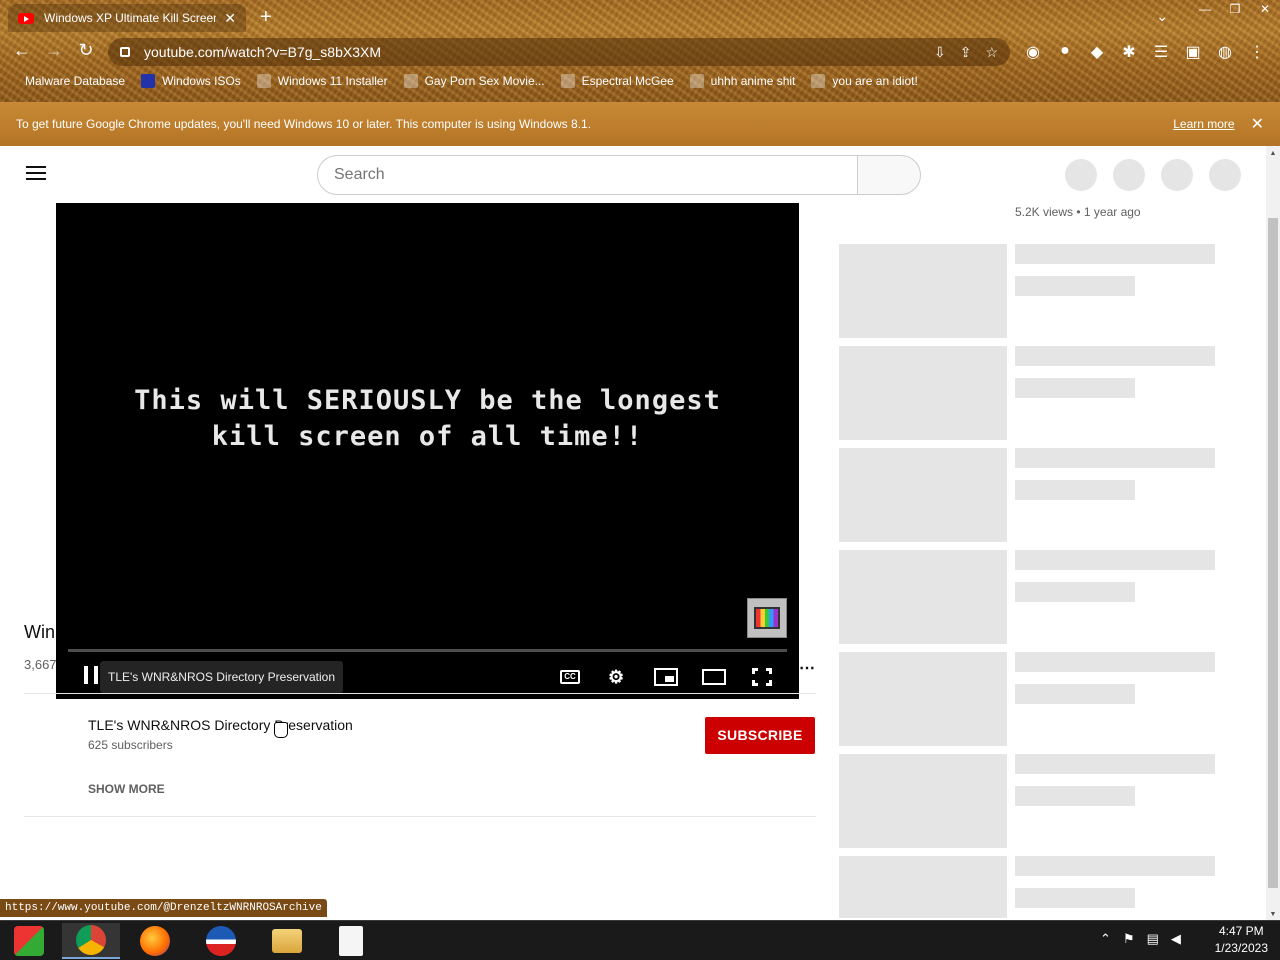 The image size is (1280, 960). What do you see at coordinates (427, 650) in the screenshot?
I see `progress-bar` at bounding box center [427, 650].